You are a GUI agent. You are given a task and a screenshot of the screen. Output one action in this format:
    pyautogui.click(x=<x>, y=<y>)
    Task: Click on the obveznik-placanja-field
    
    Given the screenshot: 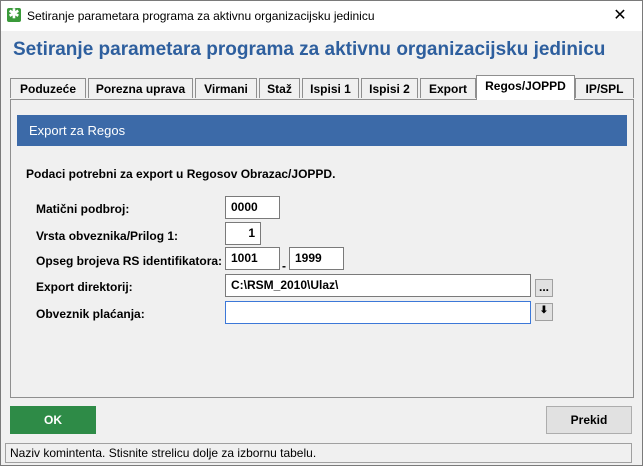 What is the action you would take?
    pyautogui.click(x=378, y=312)
    